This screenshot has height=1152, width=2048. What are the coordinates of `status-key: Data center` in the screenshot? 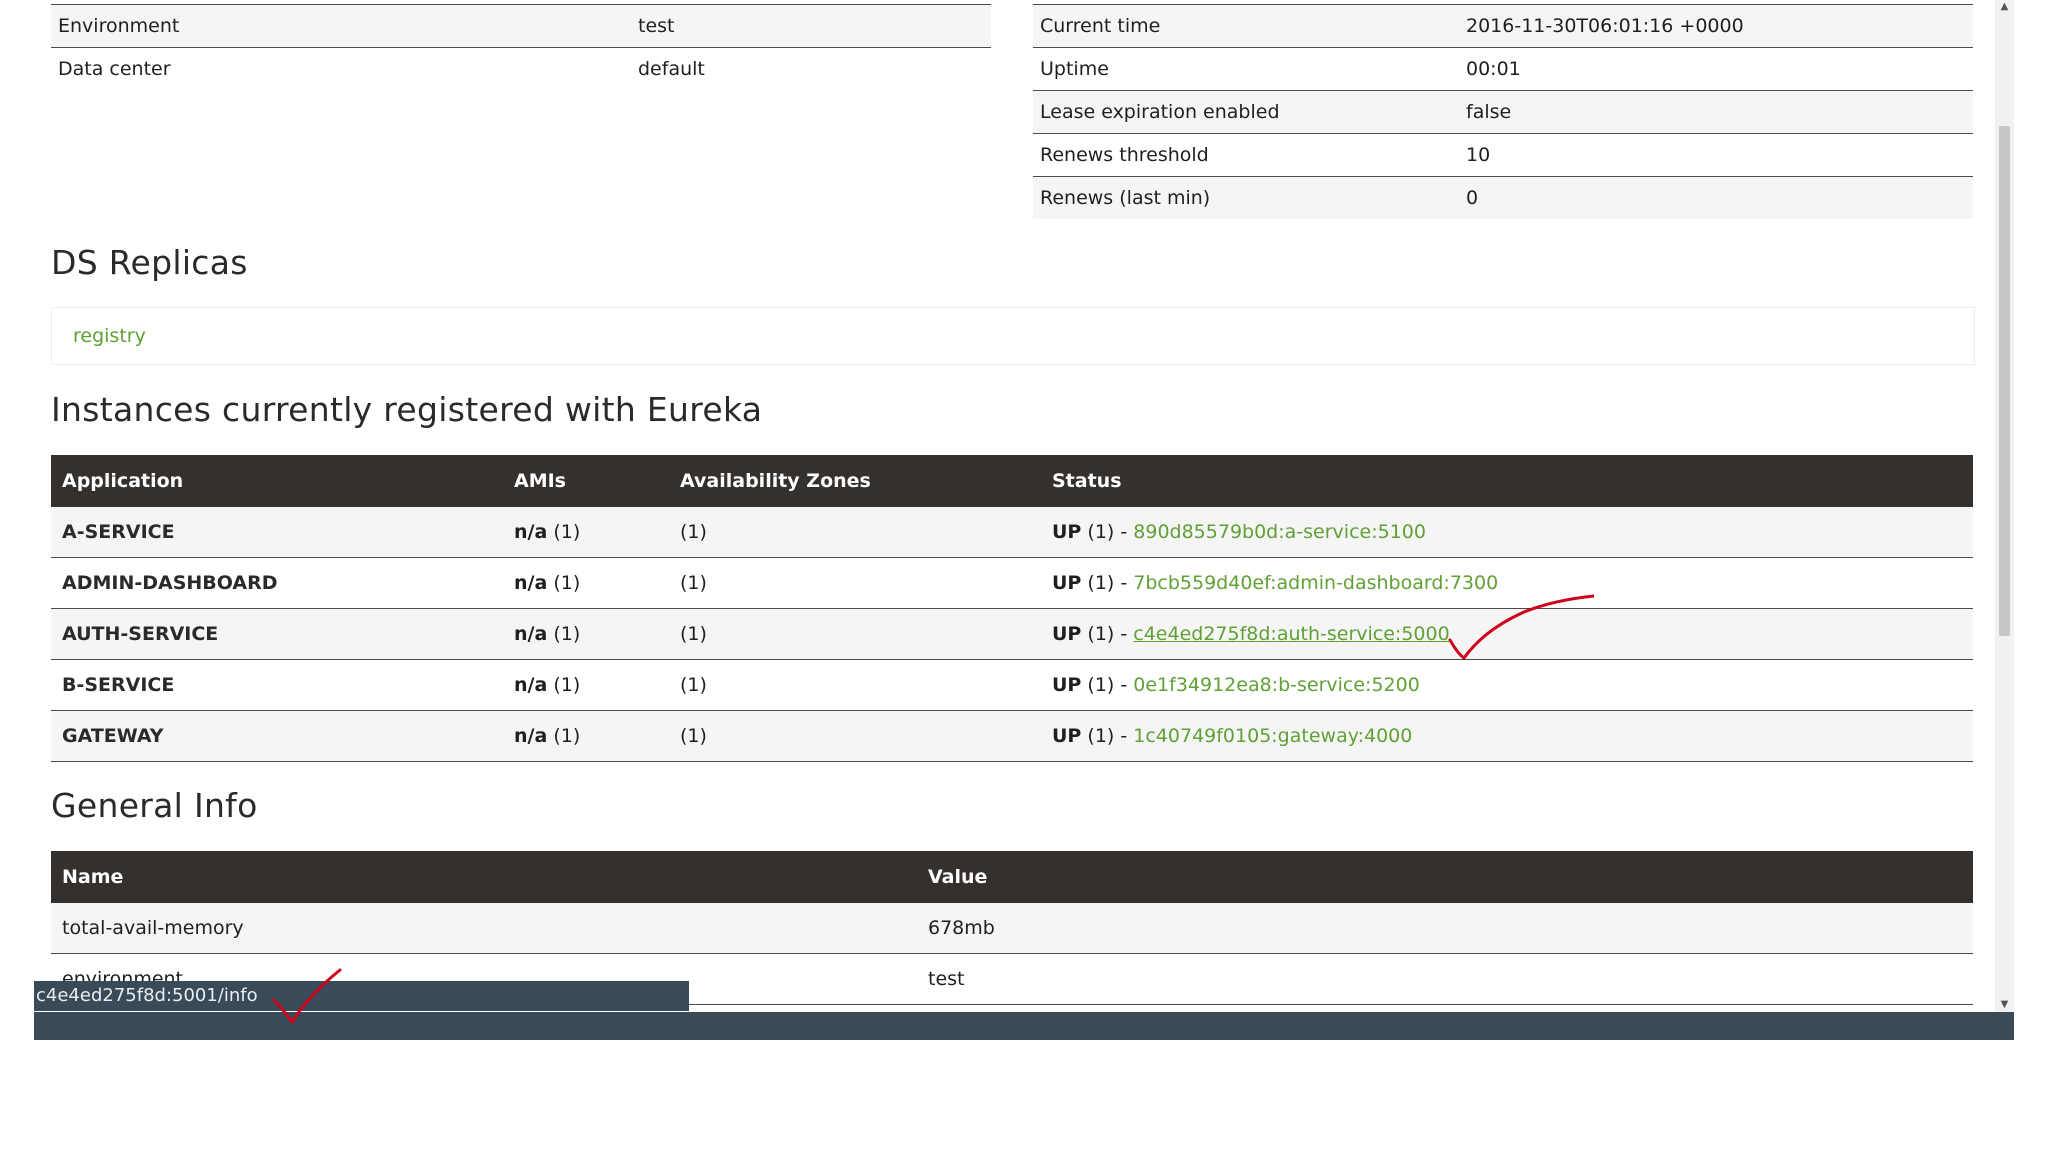 It's located at (114, 69).